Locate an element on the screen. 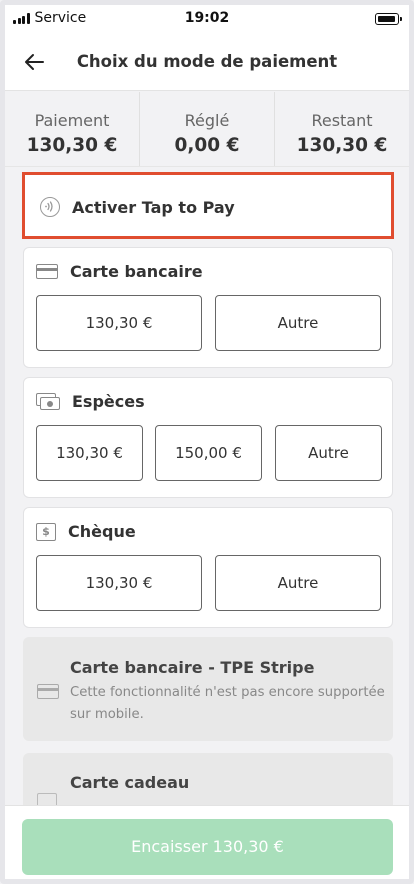 The height and width of the screenshot is (884, 414). section-title: Carte cadeau is located at coordinates (130, 782).